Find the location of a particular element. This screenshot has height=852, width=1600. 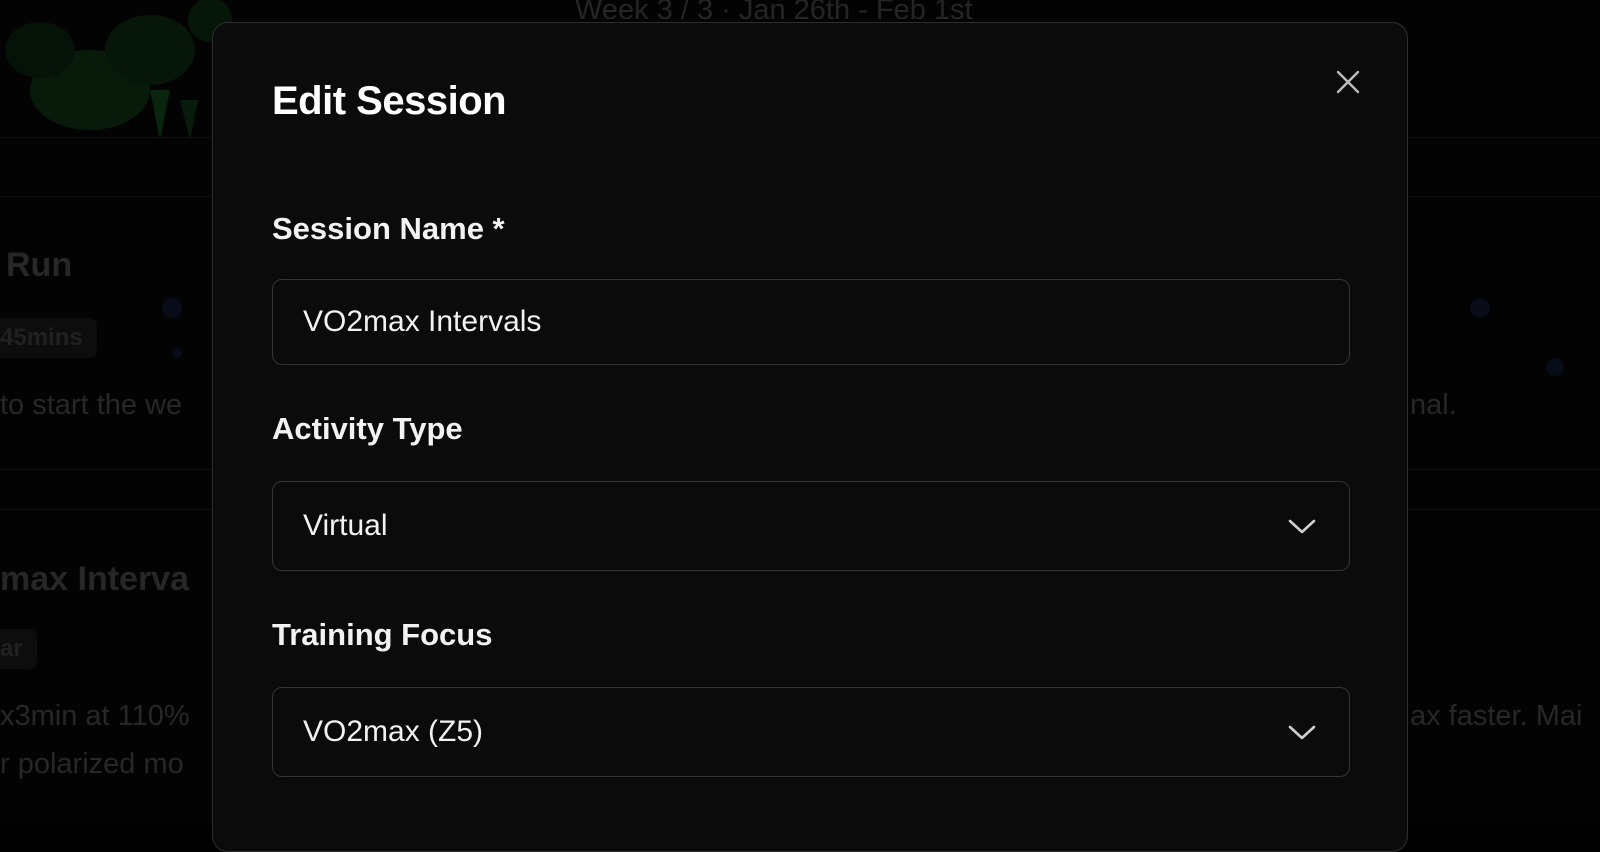

activity-type-select: Virtual is located at coordinates (811, 526).